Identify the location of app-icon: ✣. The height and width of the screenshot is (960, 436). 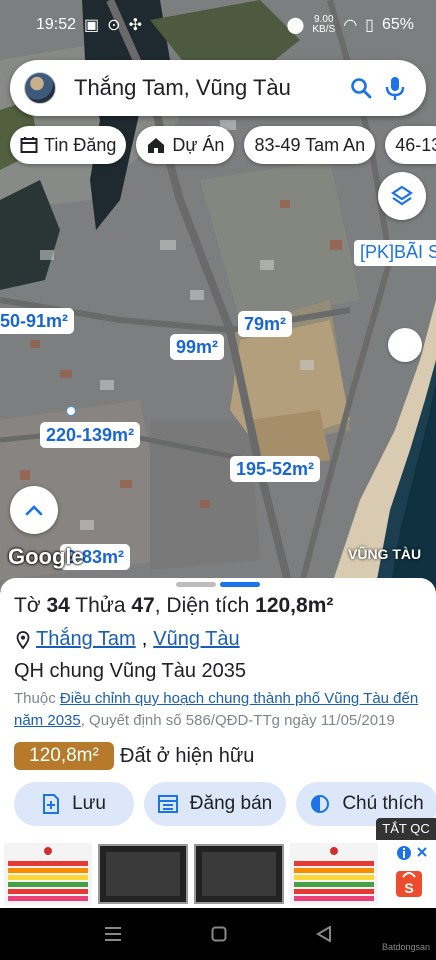
(135, 25).